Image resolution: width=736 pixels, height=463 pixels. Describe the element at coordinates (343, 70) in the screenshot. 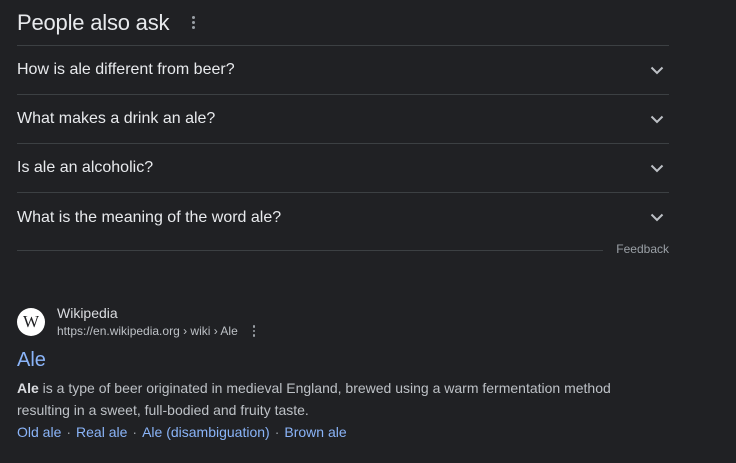

I see `question-item: How is ale different from beer?` at that location.